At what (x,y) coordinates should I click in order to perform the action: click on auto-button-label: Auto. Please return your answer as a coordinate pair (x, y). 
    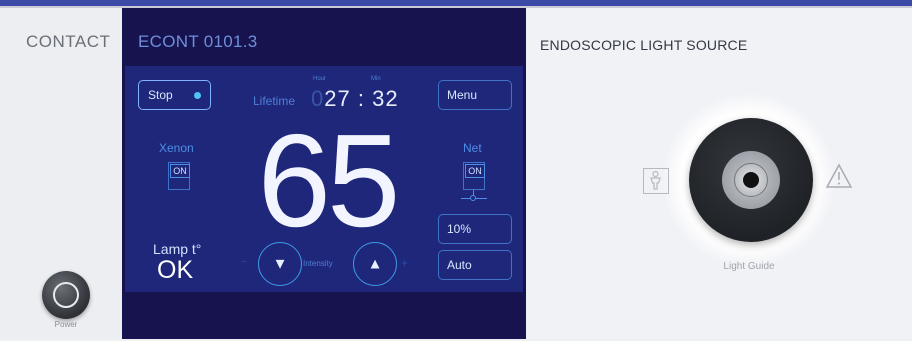
    Looking at the image, I should click on (459, 265).